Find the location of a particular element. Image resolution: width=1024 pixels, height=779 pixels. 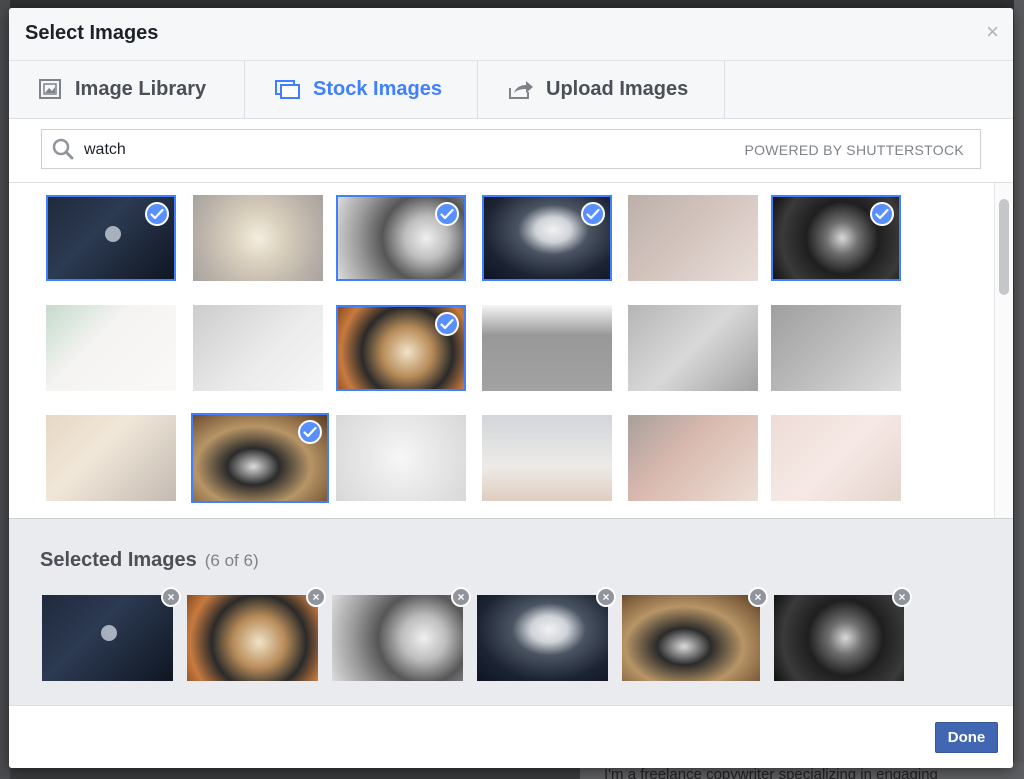

search-icon is located at coordinates (63, 149).